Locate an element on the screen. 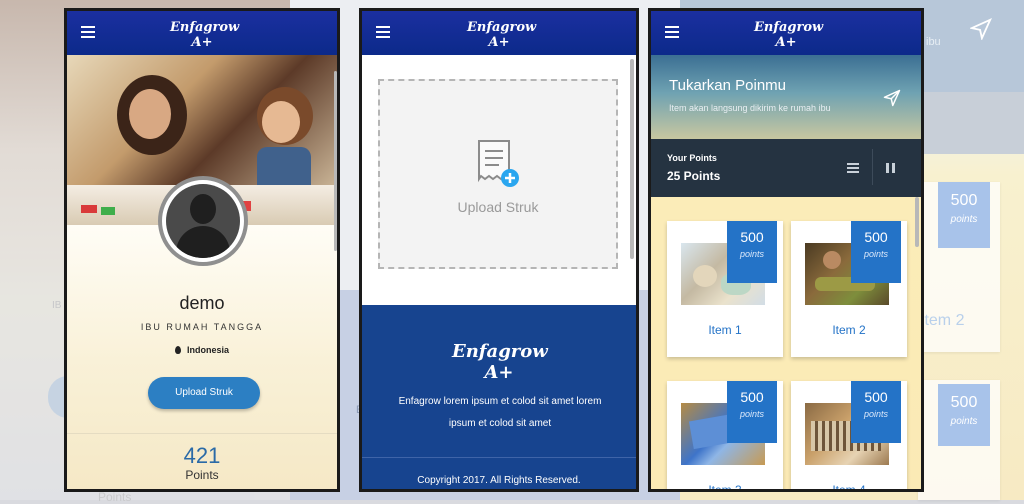  bg-ribbon-1-unit: points is located at coordinates (964, 219).